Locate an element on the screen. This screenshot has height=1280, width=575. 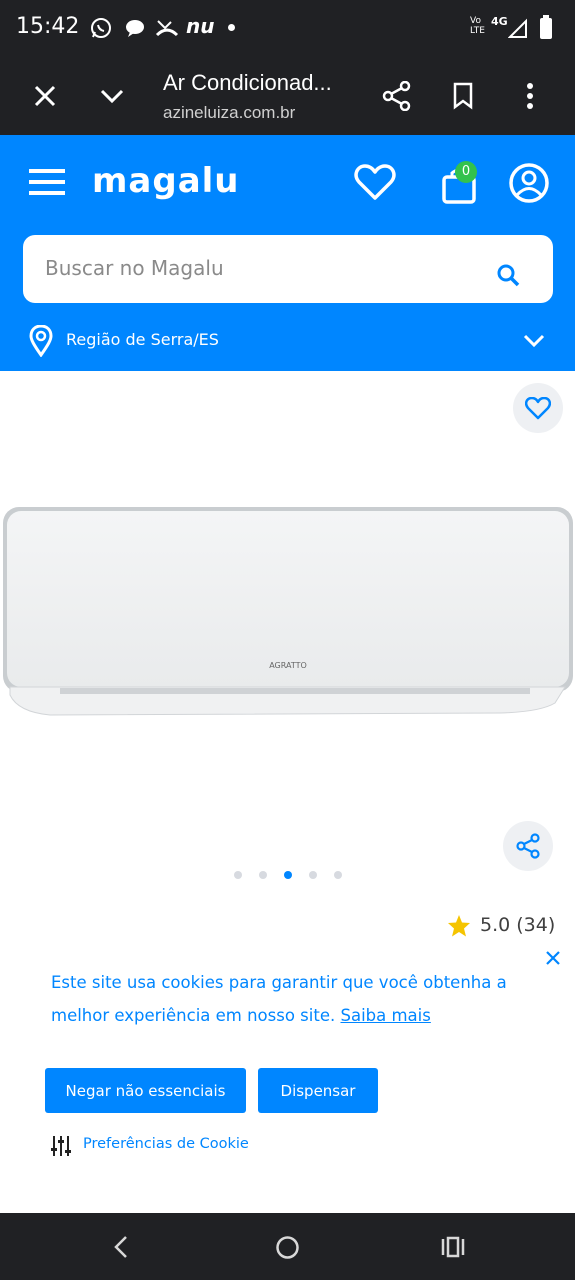
carousel-dot-active is located at coordinates (288, 875).